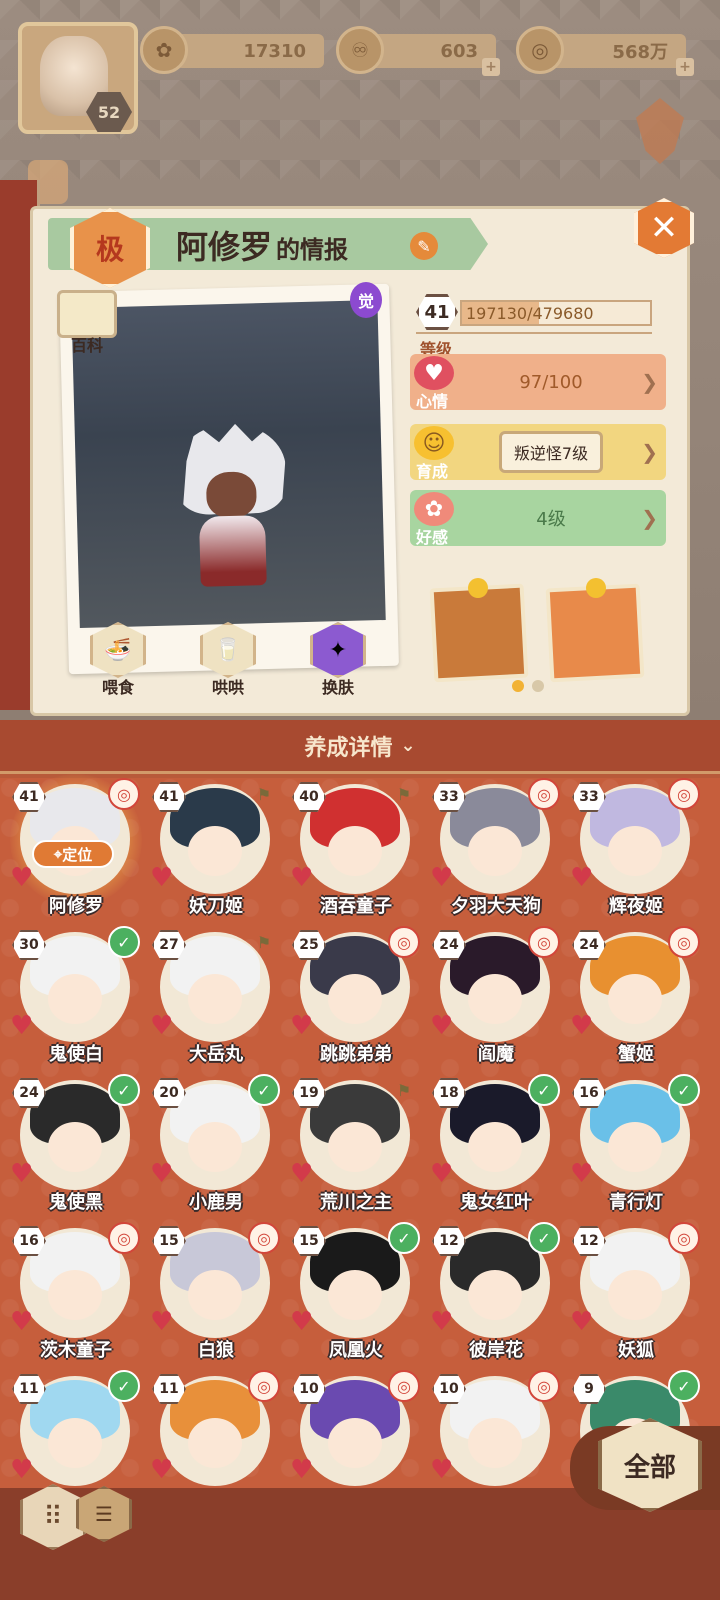  What do you see at coordinates (551, 452) in the screenshot?
I see `growth-value: 叛逆怪7级` at bounding box center [551, 452].